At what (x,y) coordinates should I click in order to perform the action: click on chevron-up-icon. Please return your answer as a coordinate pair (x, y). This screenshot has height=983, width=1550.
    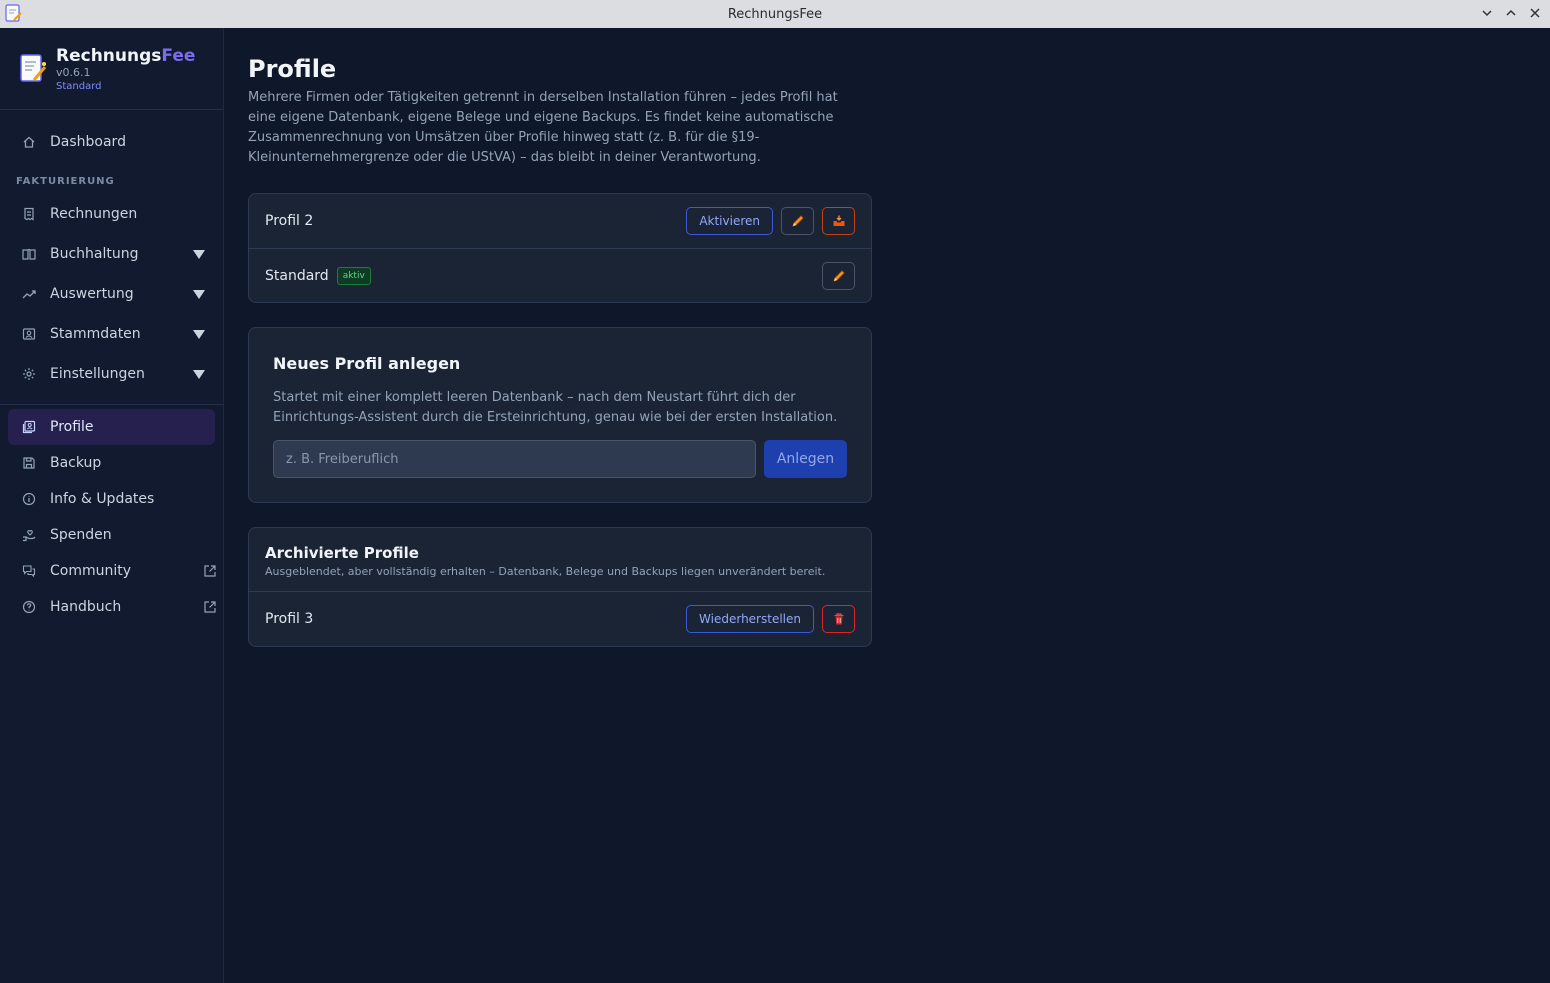
    Looking at the image, I should click on (1511, 12).